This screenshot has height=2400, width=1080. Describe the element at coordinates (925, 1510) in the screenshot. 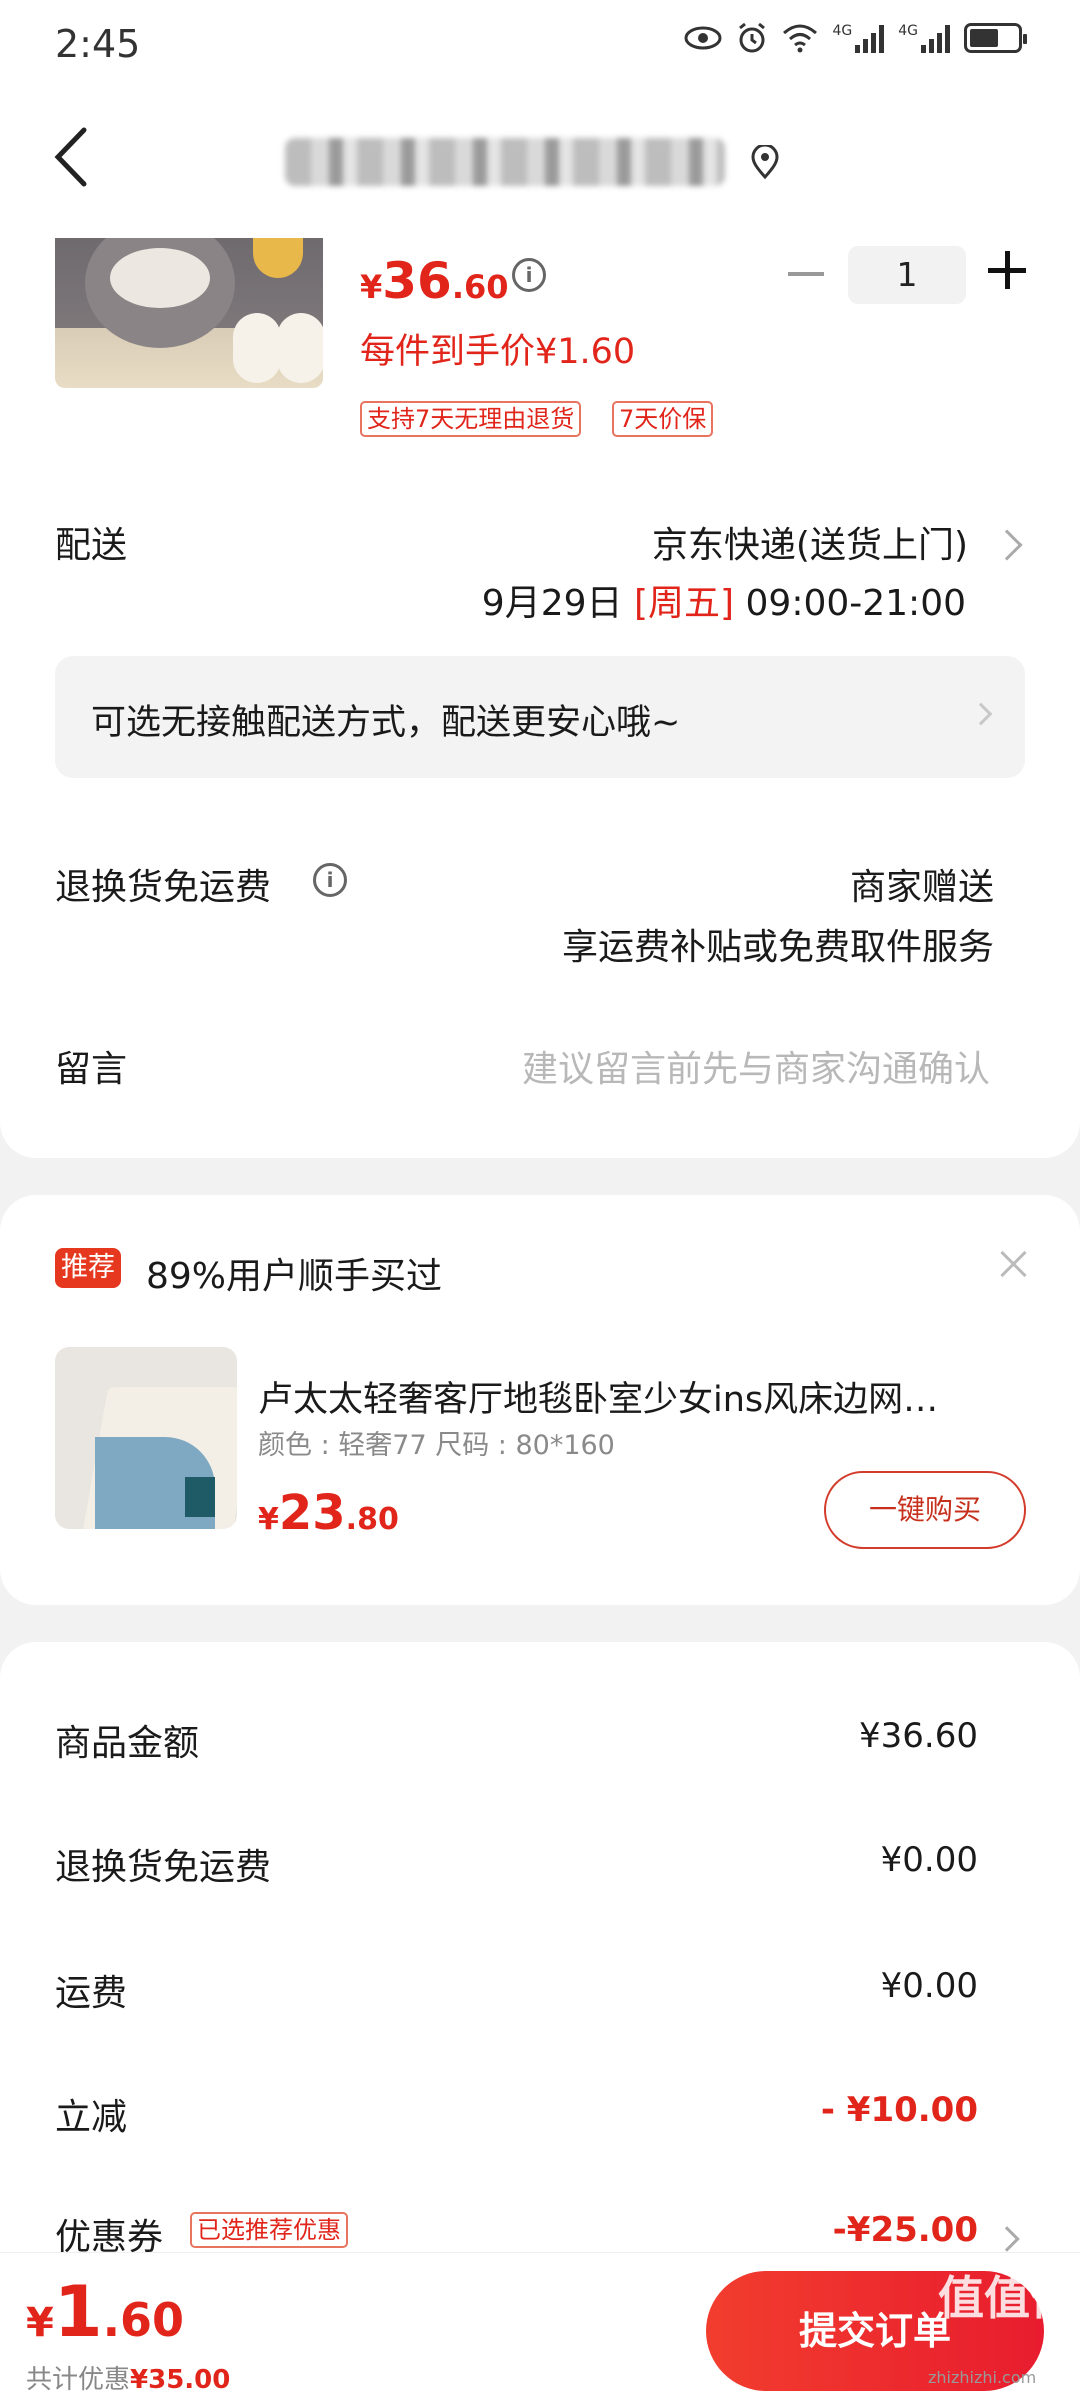

I see `one-click-buy-button: 一键购买` at that location.